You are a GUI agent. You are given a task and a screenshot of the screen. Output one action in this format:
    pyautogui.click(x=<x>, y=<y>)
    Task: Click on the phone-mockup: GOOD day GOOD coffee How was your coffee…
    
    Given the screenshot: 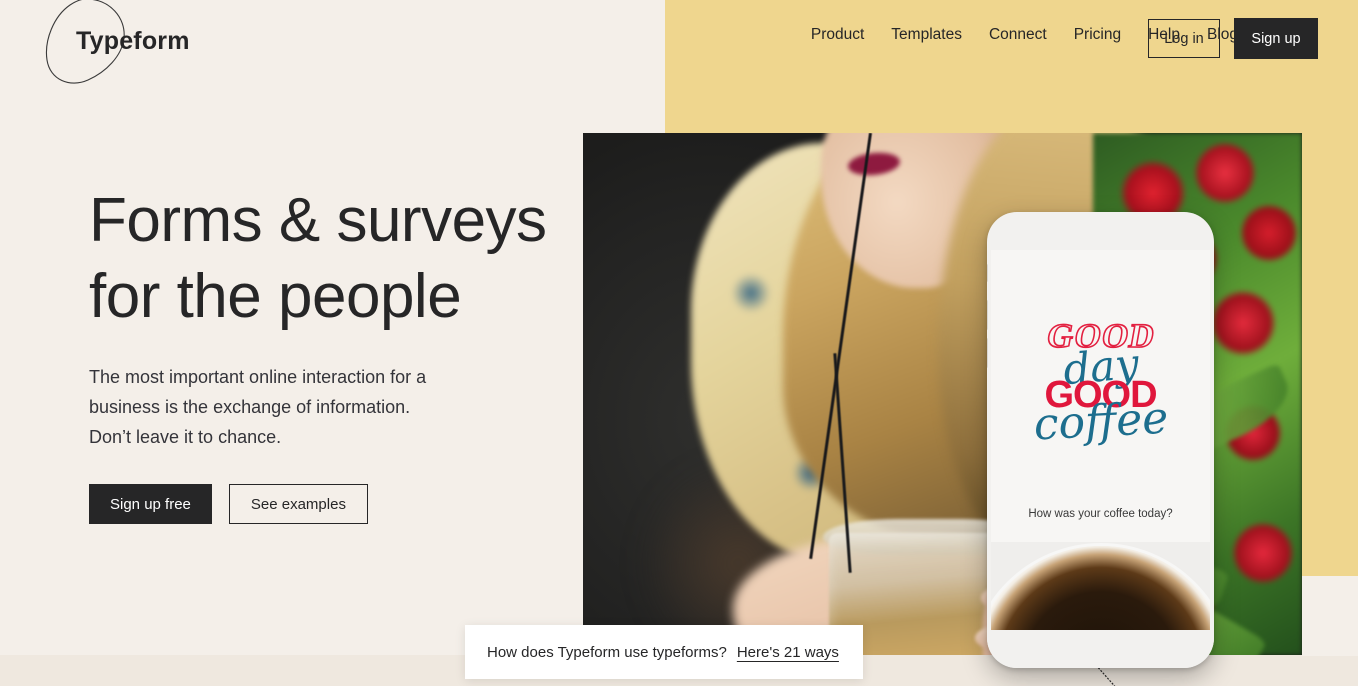 What is the action you would take?
    pyautogui.click(x=1100, y=440)
    